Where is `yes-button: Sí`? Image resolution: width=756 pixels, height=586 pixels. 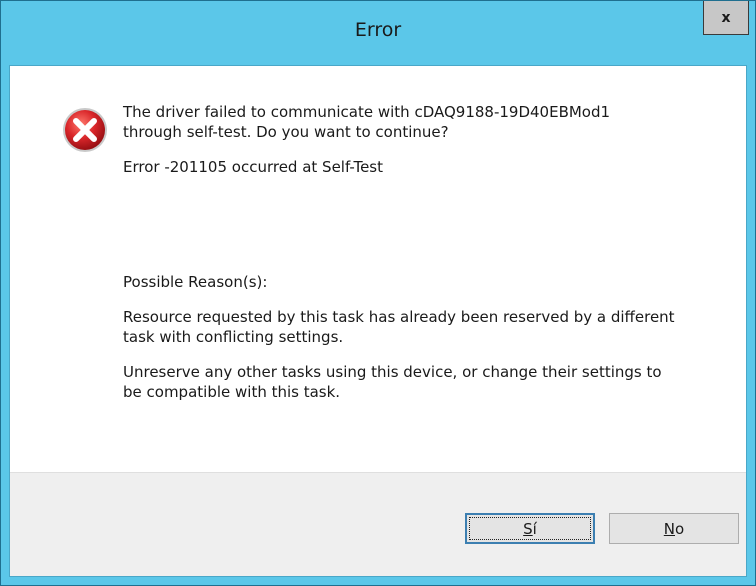 yes-button: Sí is located at coordinates (530, 528).